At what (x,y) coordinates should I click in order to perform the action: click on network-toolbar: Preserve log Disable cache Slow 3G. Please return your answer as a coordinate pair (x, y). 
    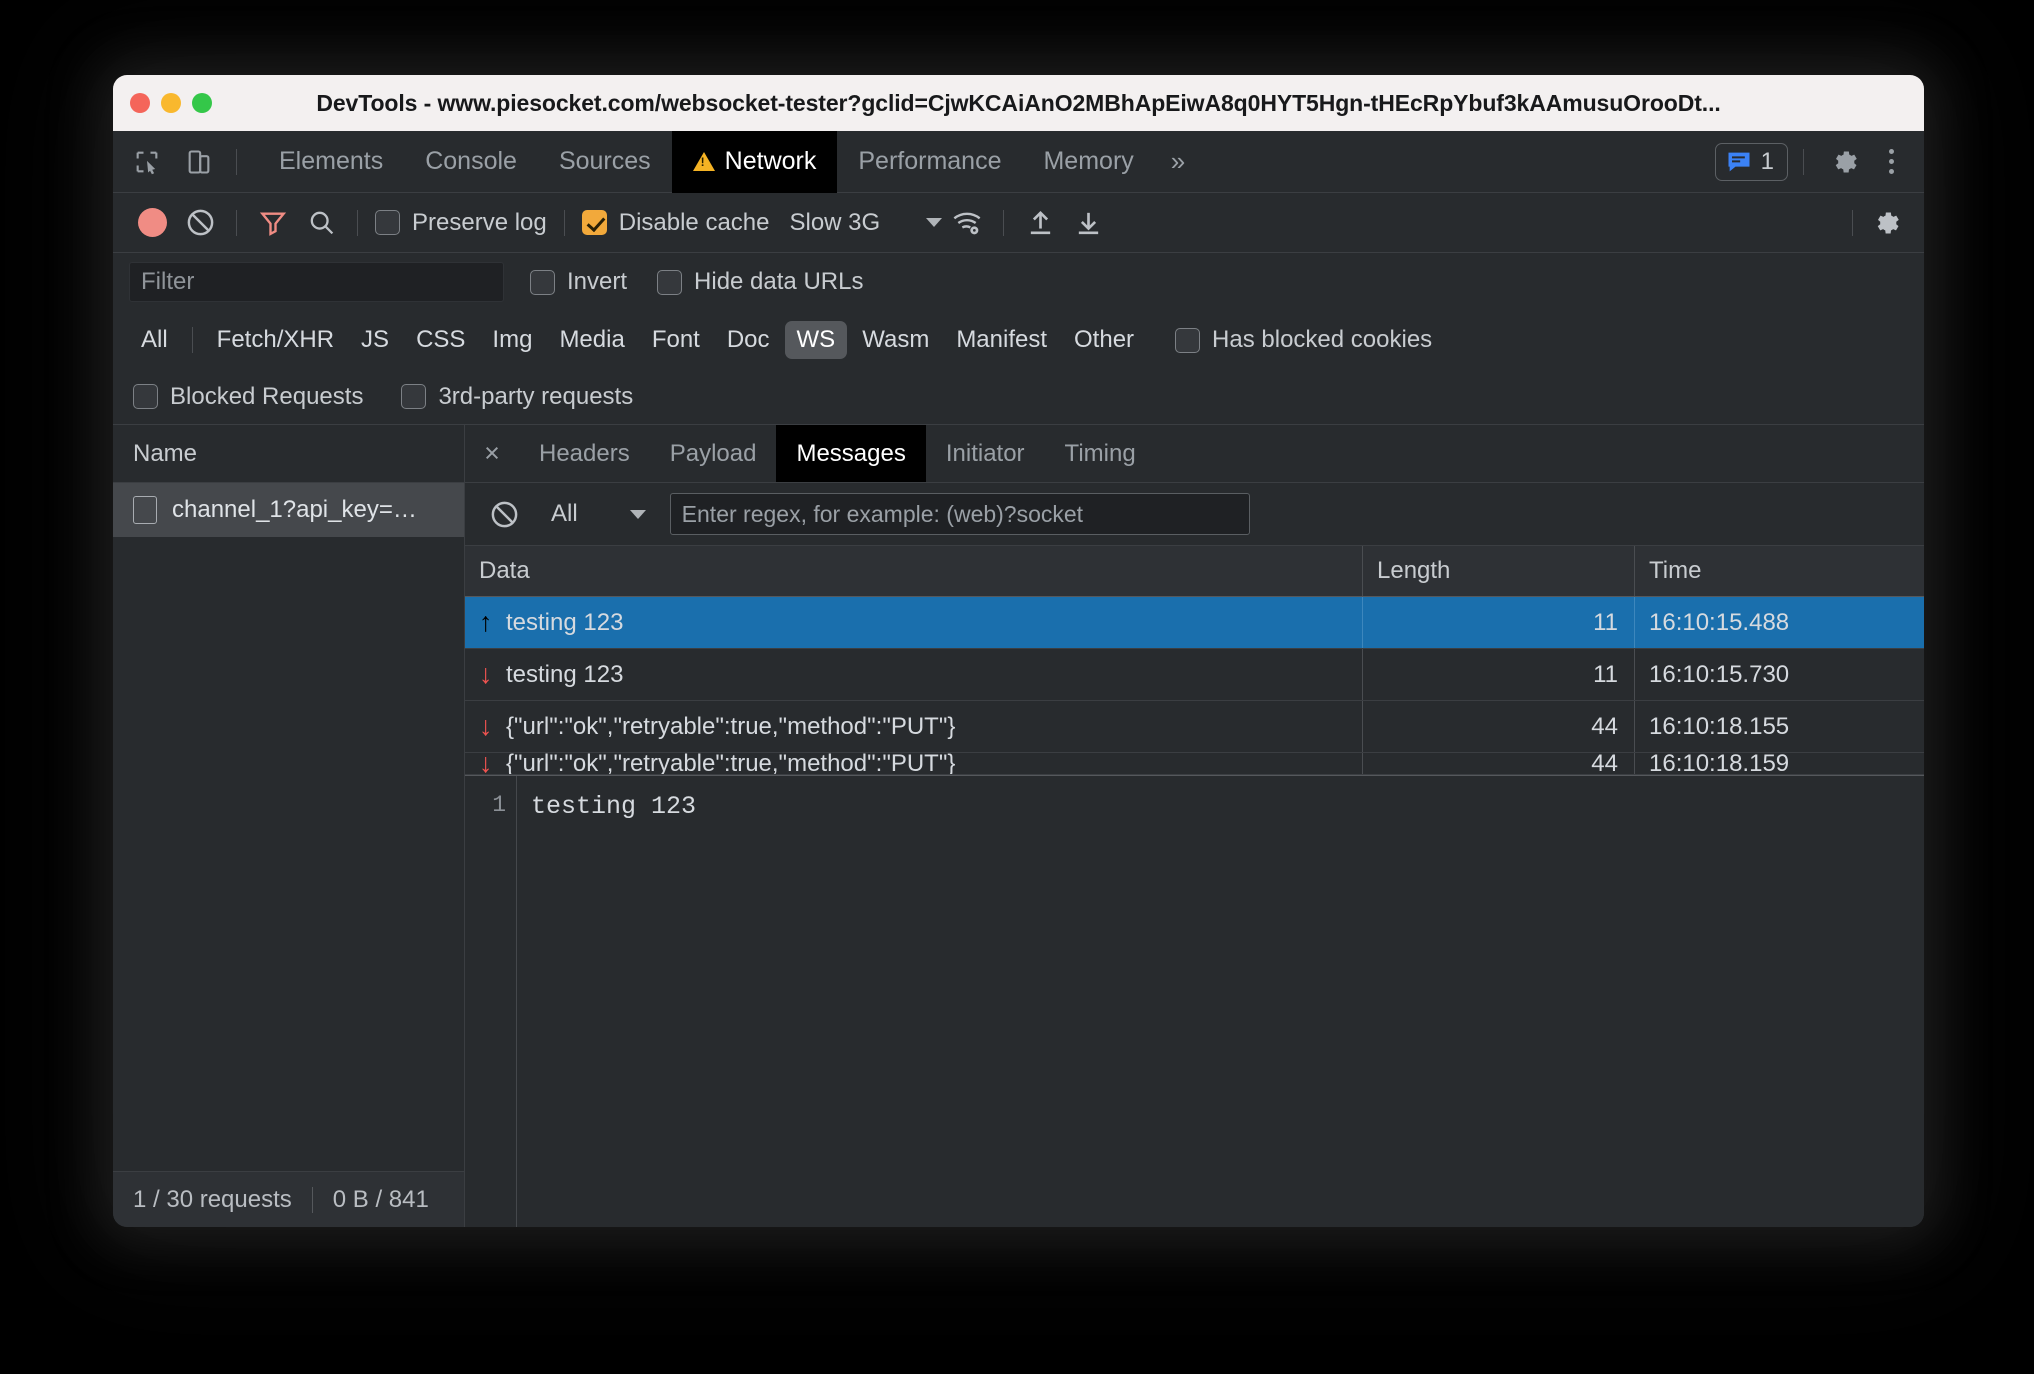
    Looking at the image, I should click on (1018, 223).